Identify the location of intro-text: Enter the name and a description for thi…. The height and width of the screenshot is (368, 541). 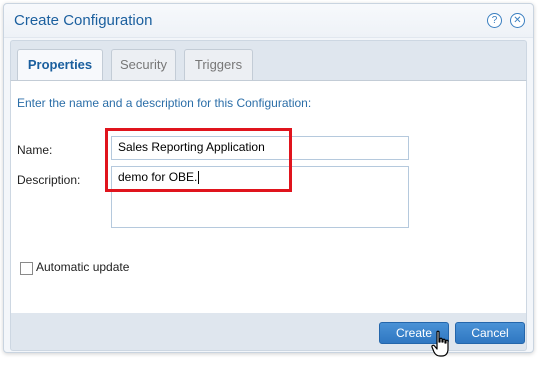
(164, 103).